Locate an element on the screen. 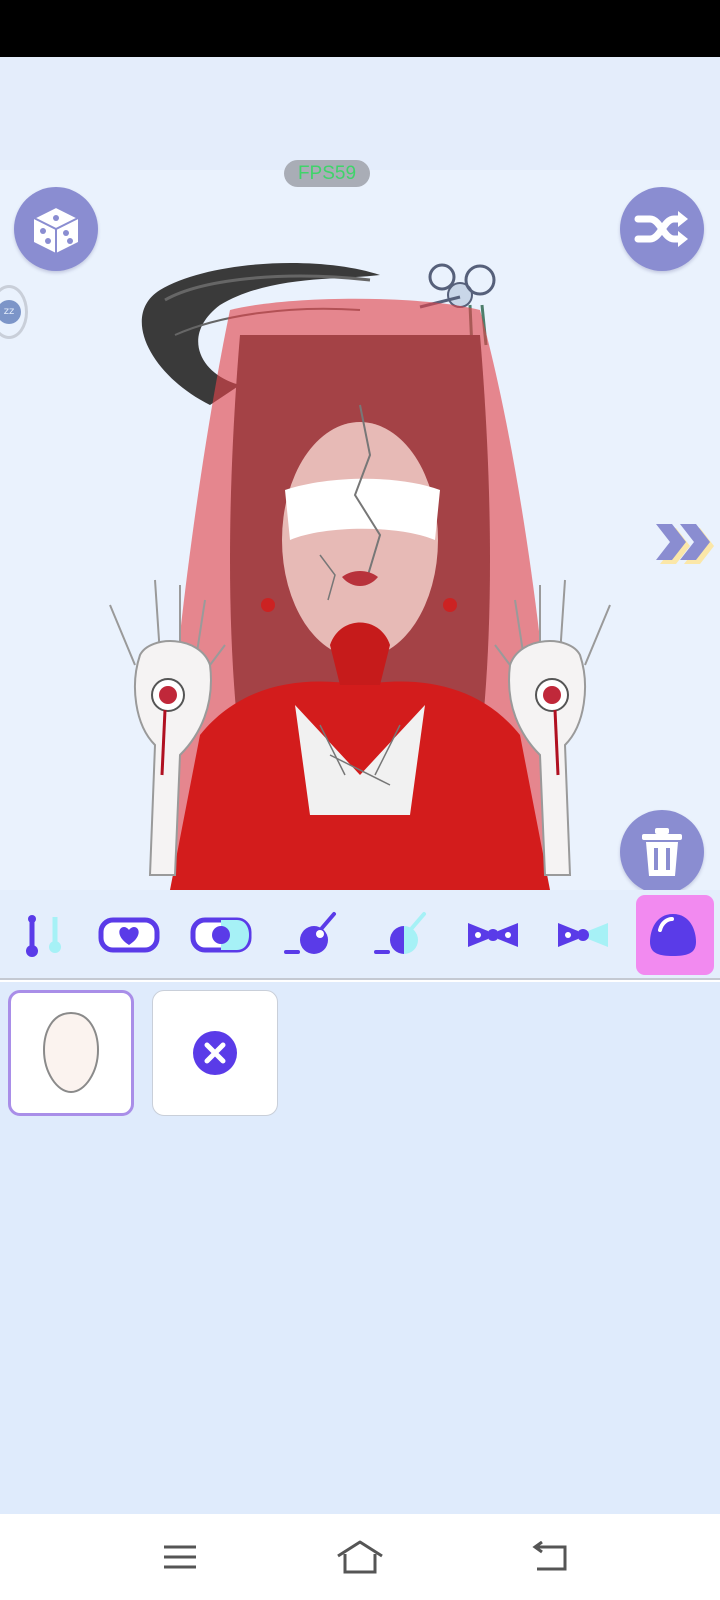 The image size is (720, 1600). home-button is located at coordinates (360, 1557).